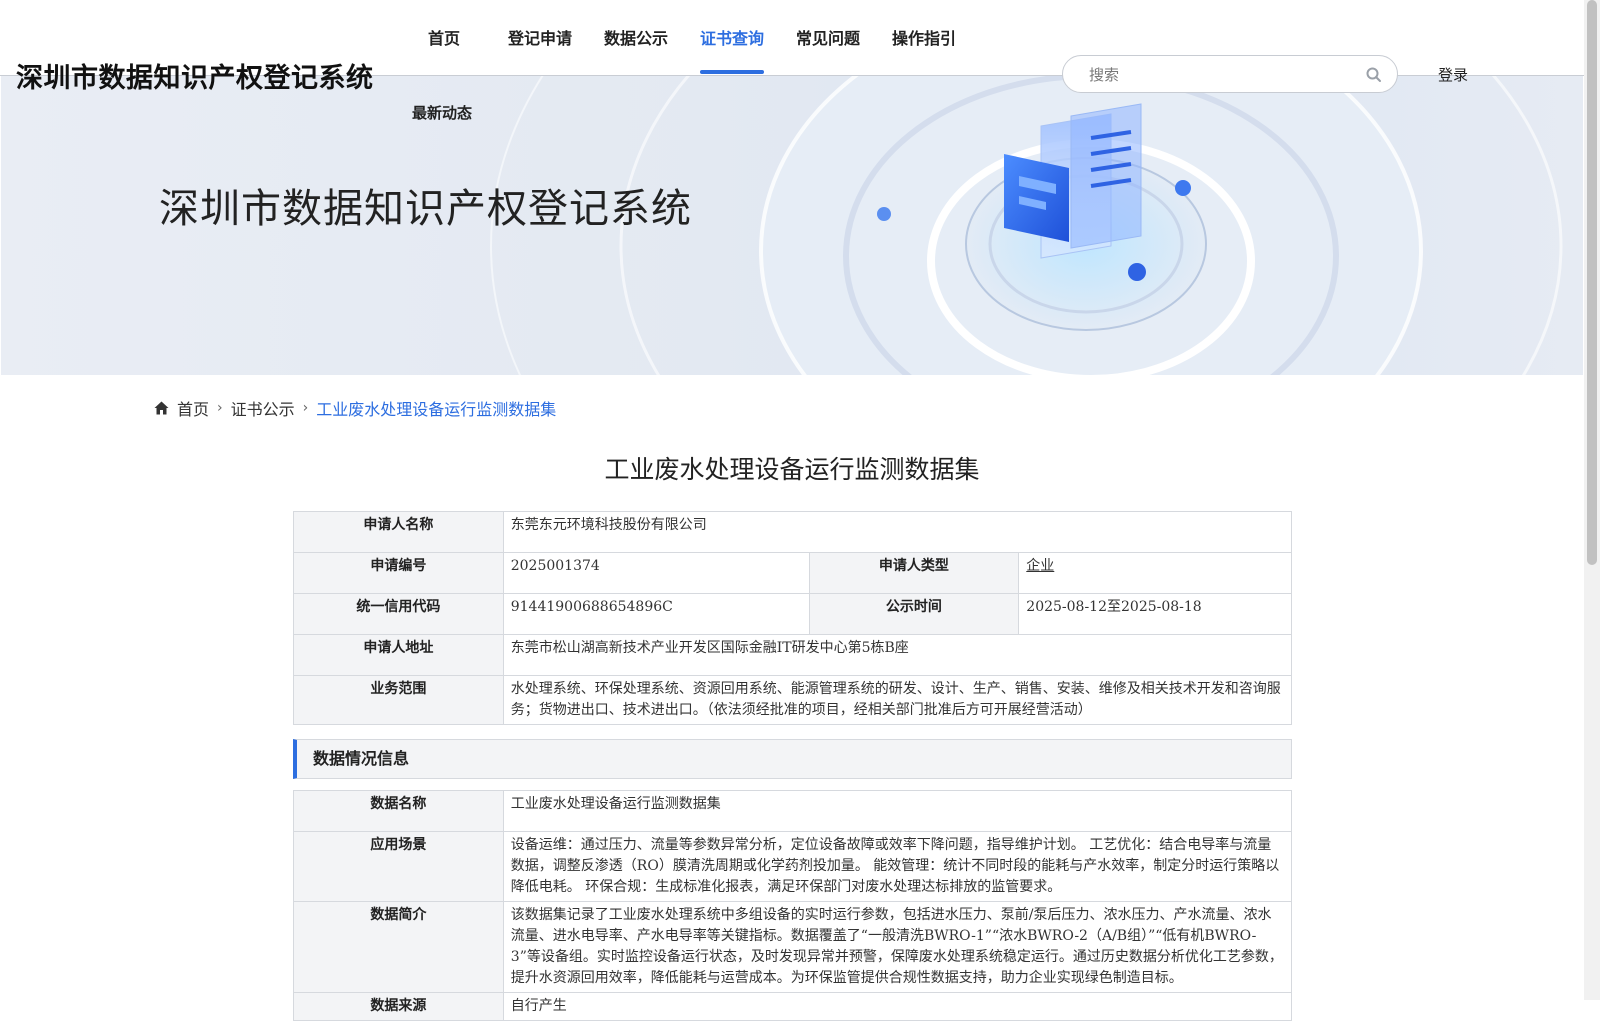  What do you see at coordinates (897, 655) in the screenshot?
I see `applicant-address-value: 东莞市松山湖高新技术产业开发区国际金融IT研发中心第5栋B座` at bounding box center [897, 655].